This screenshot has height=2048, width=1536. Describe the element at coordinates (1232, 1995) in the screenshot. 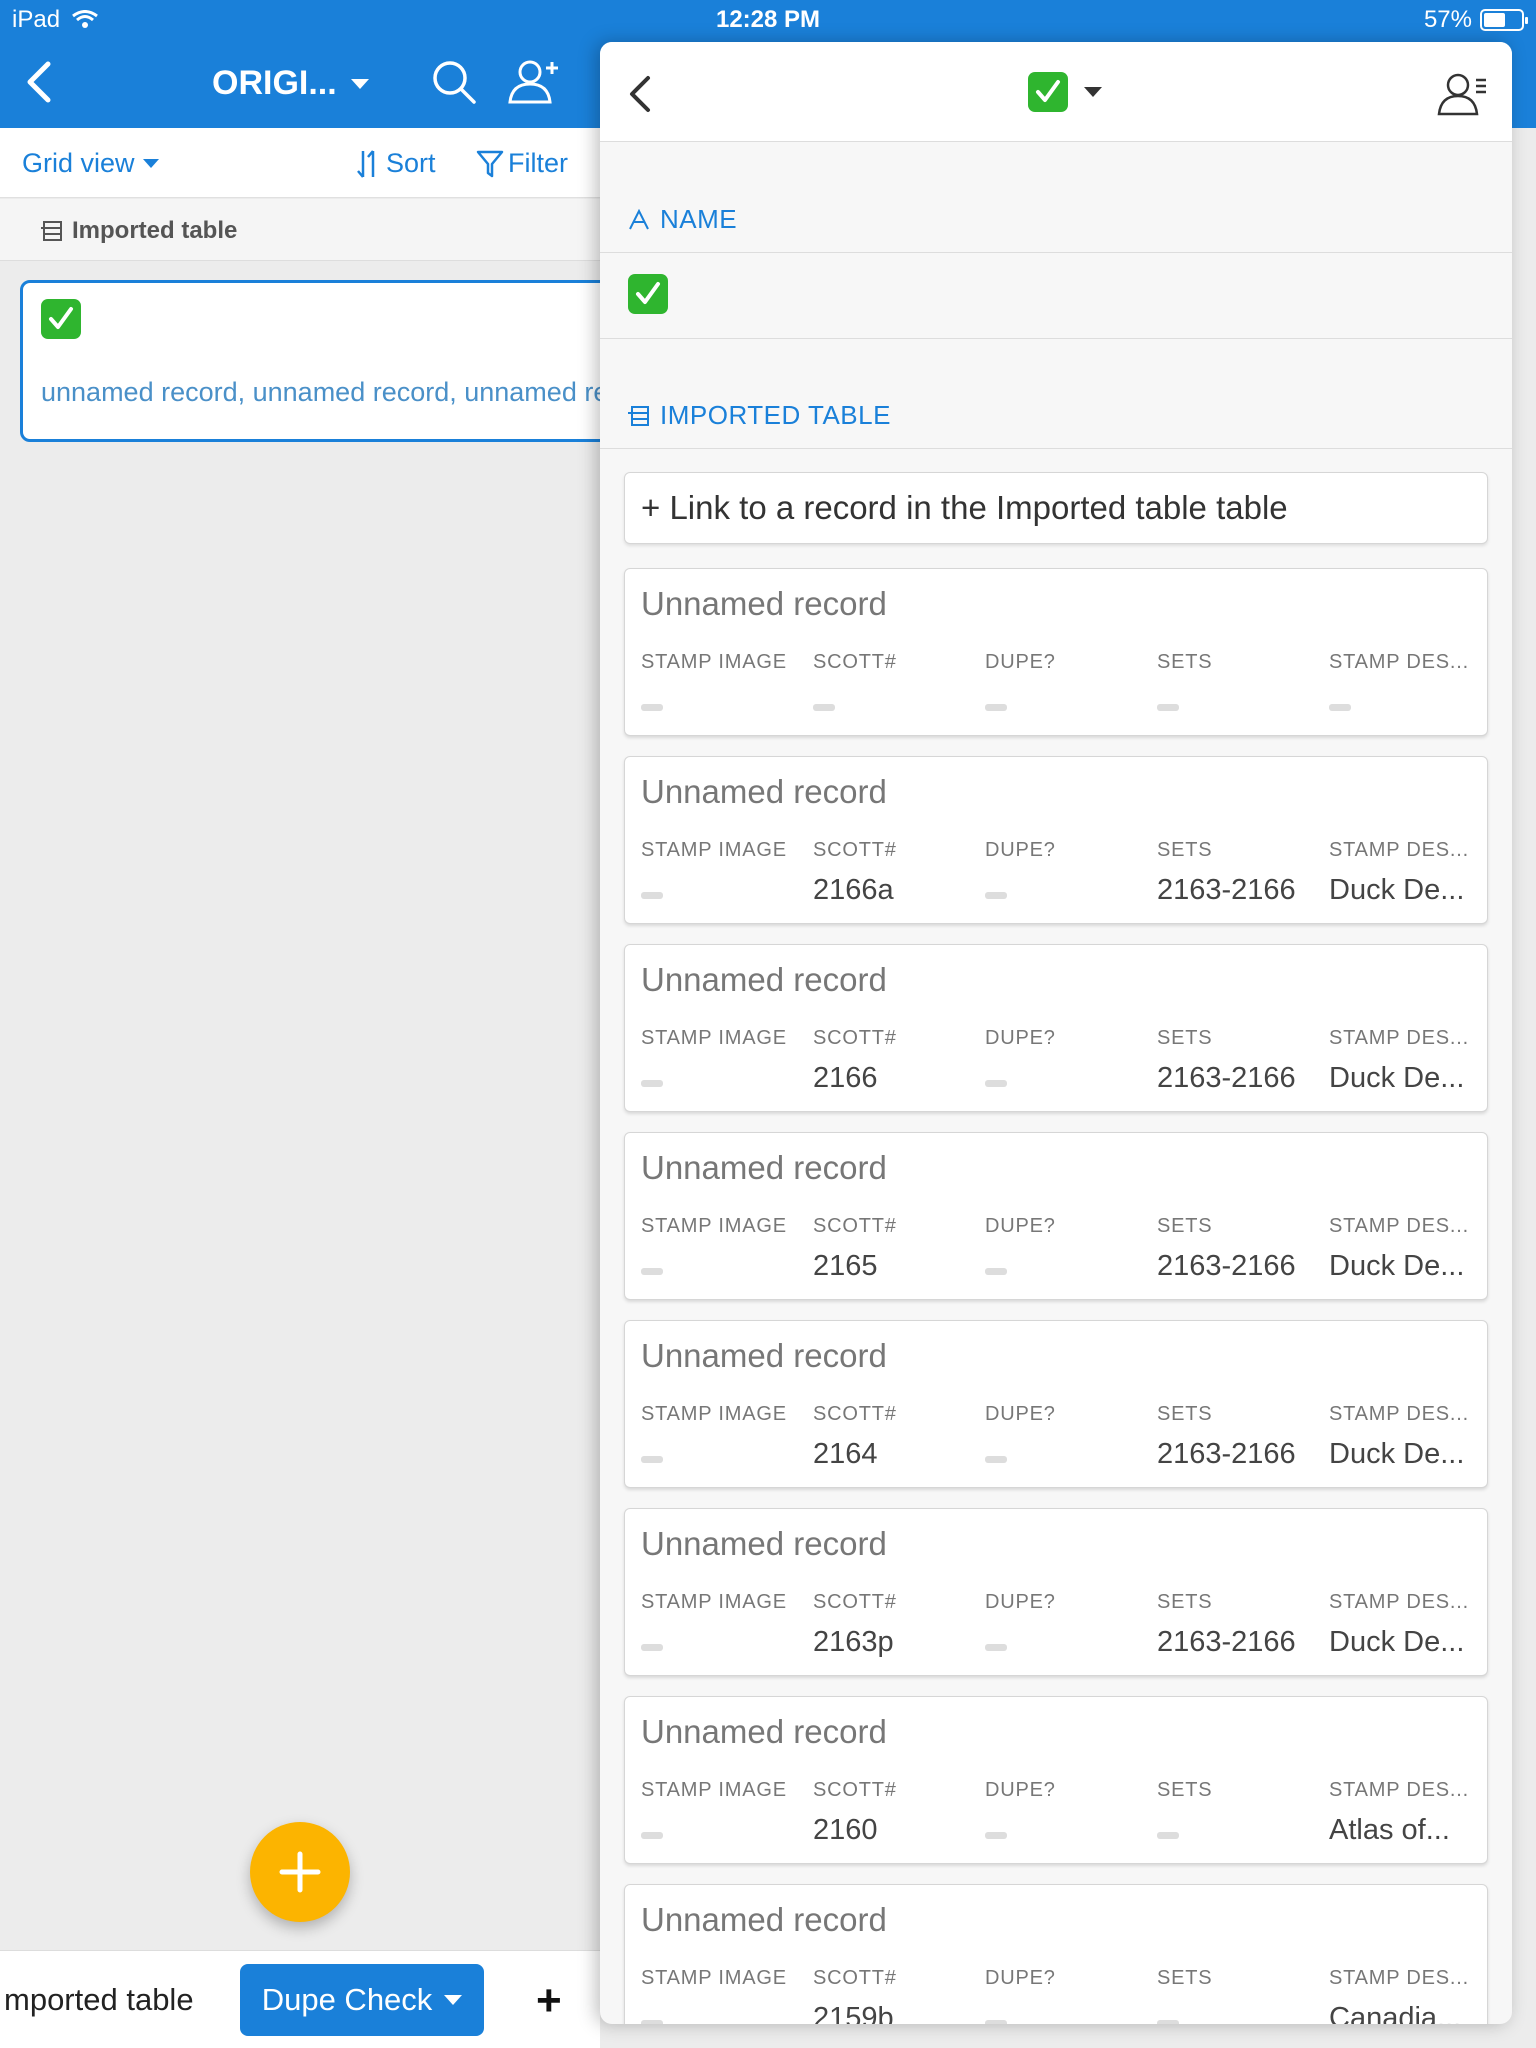

I see `record-field: SETS` at that location.